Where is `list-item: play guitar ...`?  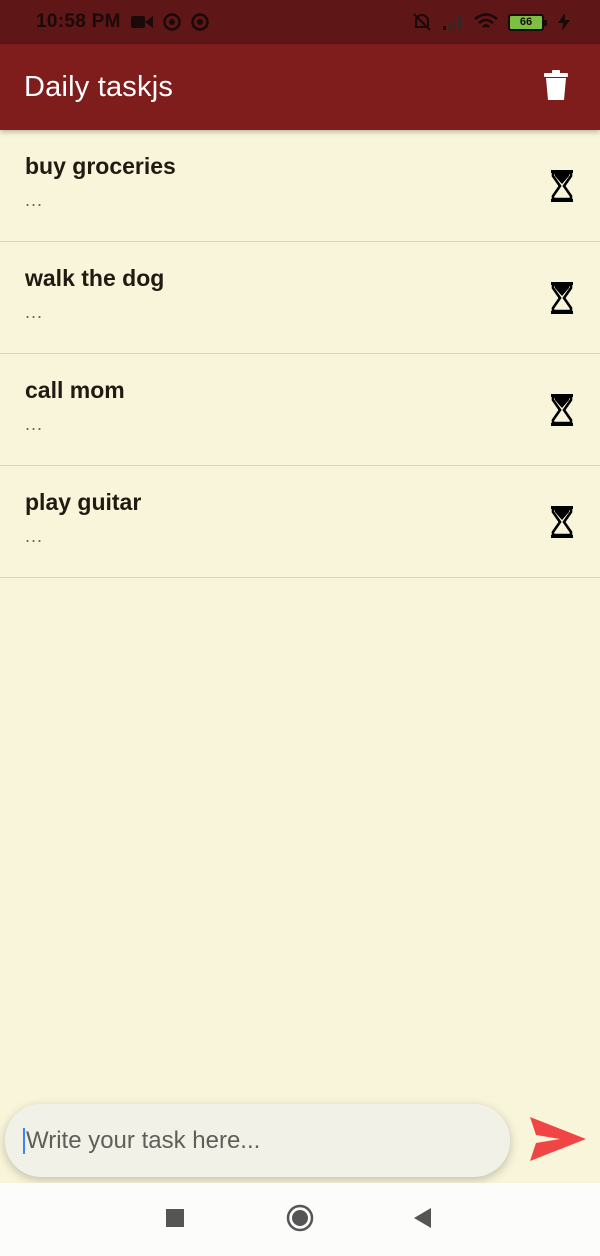
list-item: play guitar ... is located at coordinates (300, 522).